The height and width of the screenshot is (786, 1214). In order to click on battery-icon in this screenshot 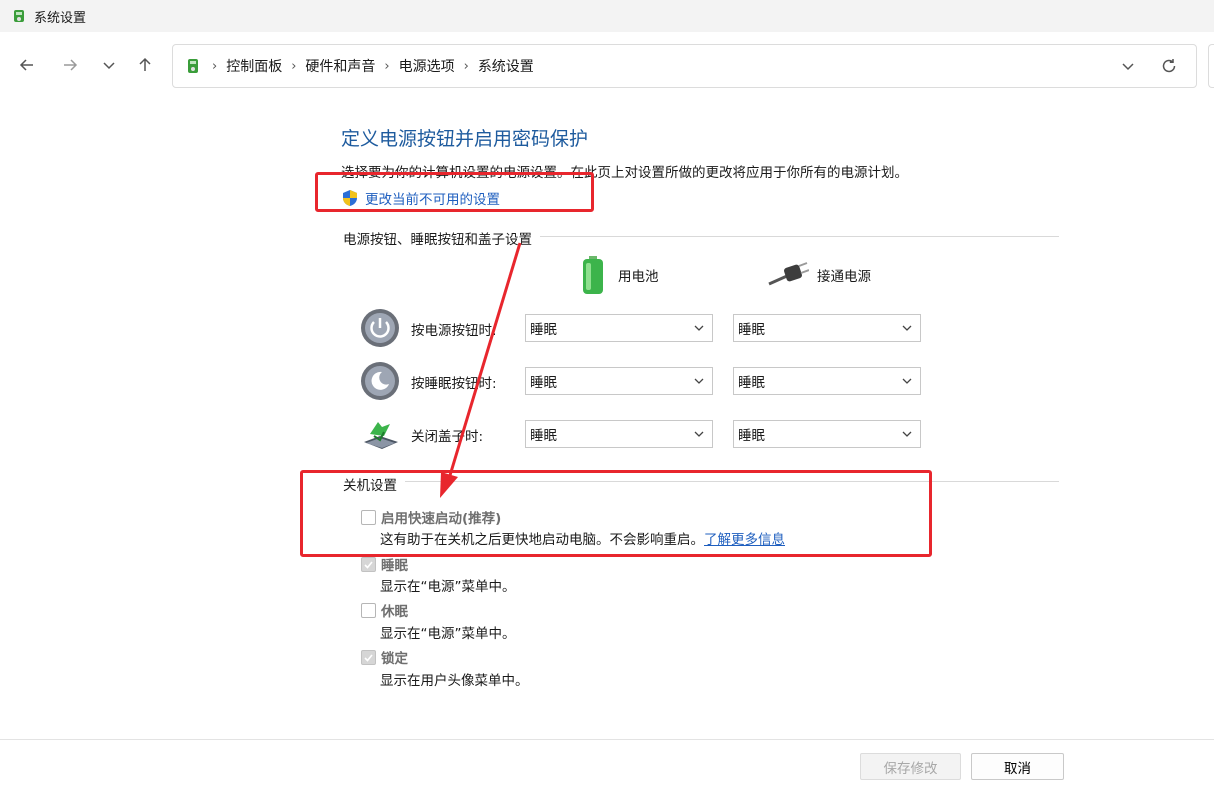, I will do `click(593, 275)`.